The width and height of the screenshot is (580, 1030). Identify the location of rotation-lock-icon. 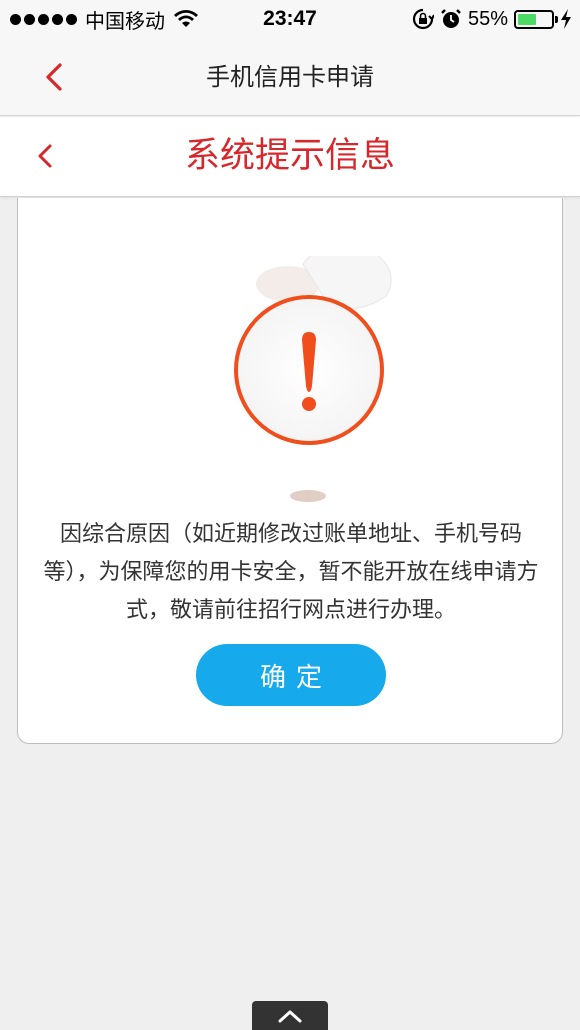
(423, 19).